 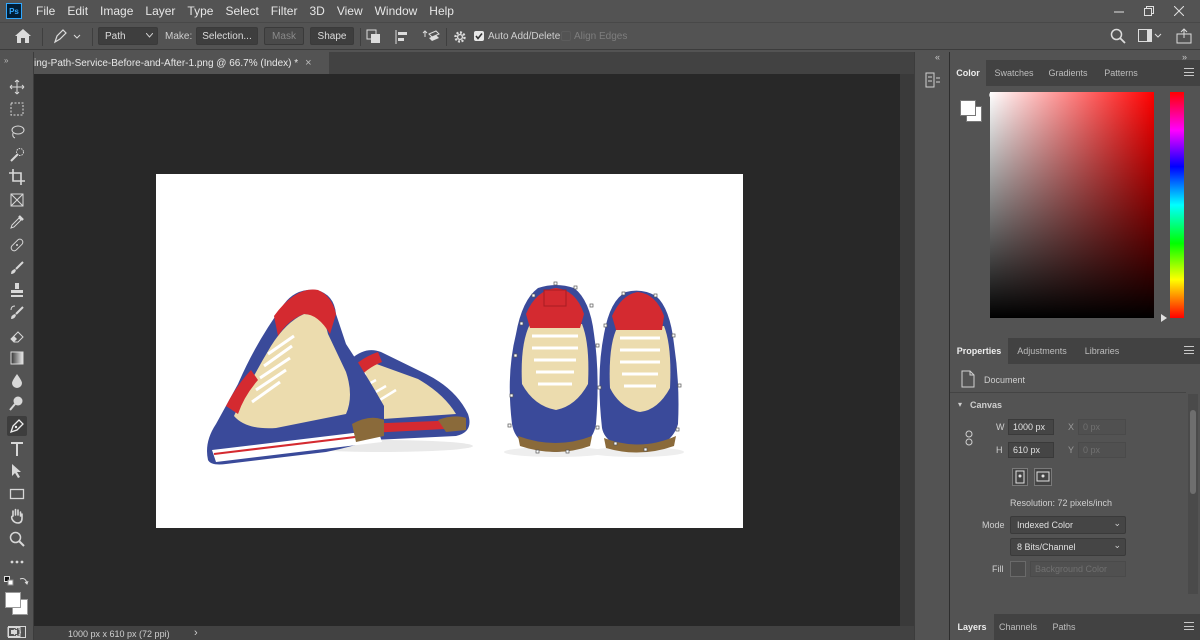 What do you see at coordinates (45, 11) in the screenshot?
I see `menu-file: File` at bounding box center [45, 11].